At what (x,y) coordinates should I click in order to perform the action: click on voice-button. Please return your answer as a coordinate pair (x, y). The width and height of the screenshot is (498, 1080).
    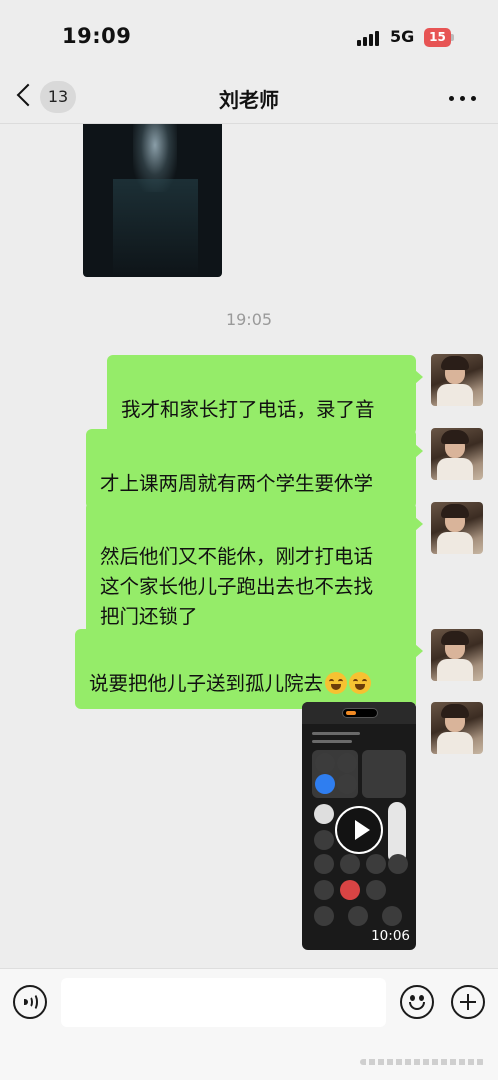
    Looking at the image, I should click on (30, 1002).